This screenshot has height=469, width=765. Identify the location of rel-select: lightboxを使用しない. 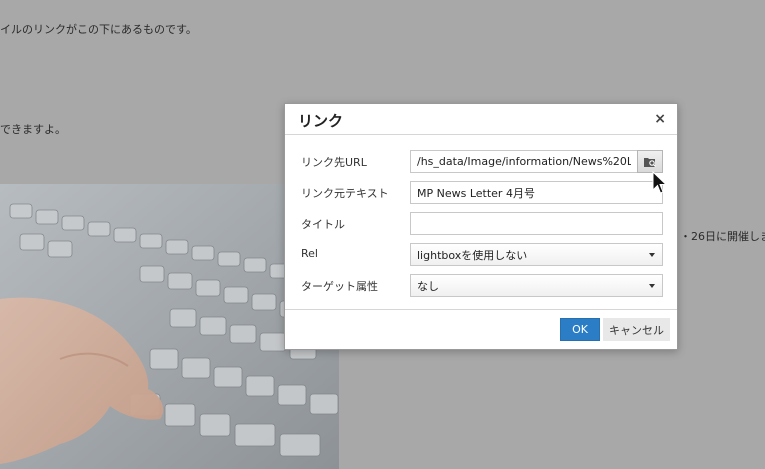
(536, 254).